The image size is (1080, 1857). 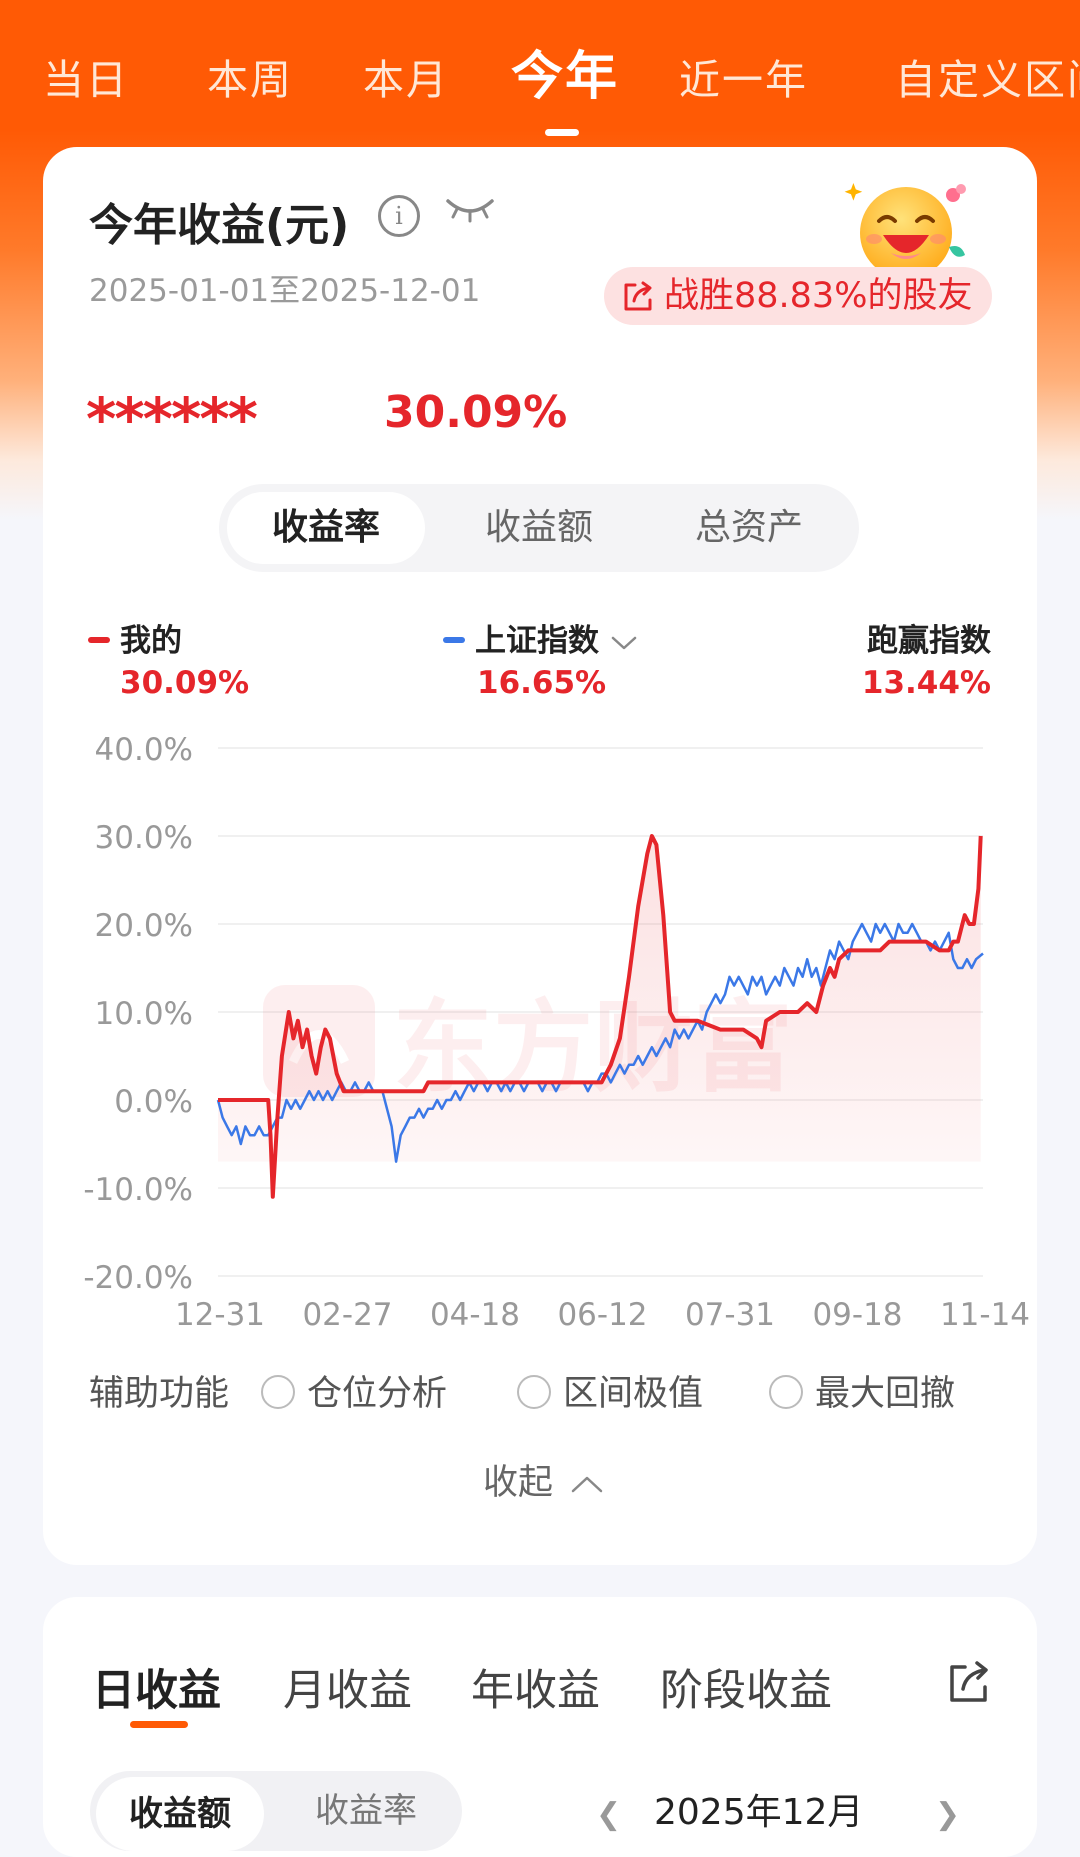 I want to click on earnings-sub-tabs: 收益额 收益率, so click(x=276, y=1811).